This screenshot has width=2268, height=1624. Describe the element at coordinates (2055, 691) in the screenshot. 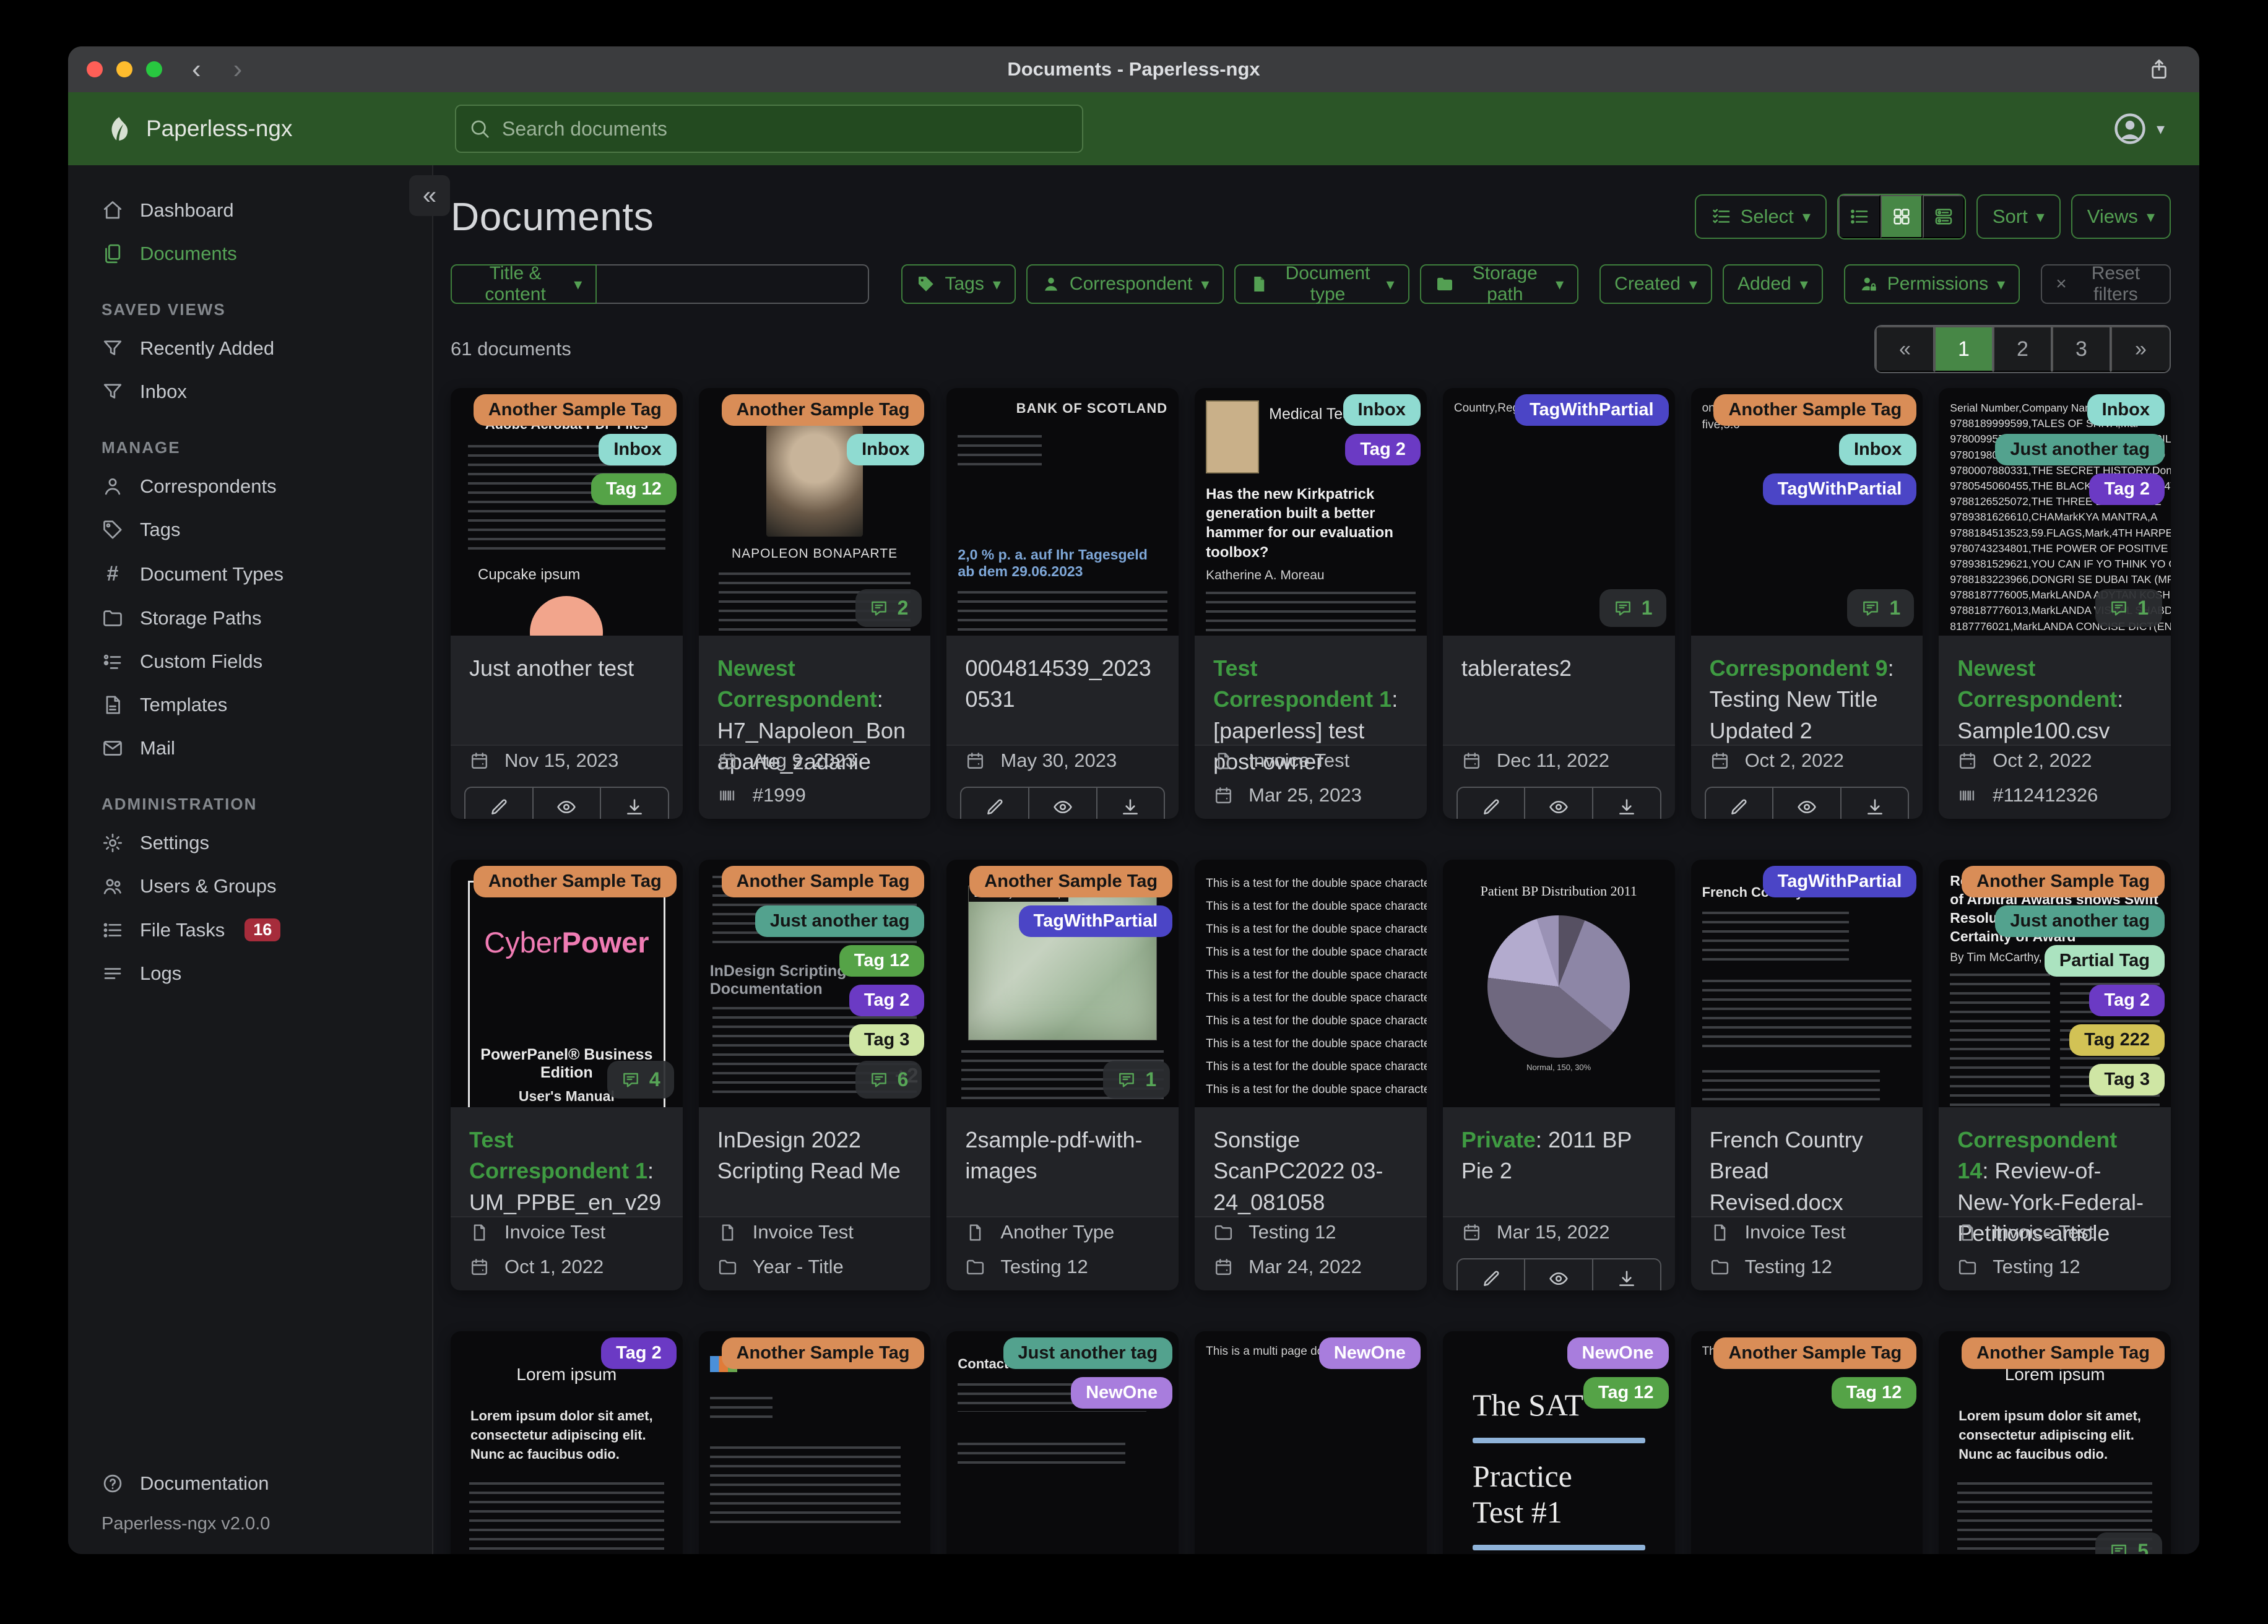

I see `document-title: Newest Correspondent: Sample100.csv` at that location.